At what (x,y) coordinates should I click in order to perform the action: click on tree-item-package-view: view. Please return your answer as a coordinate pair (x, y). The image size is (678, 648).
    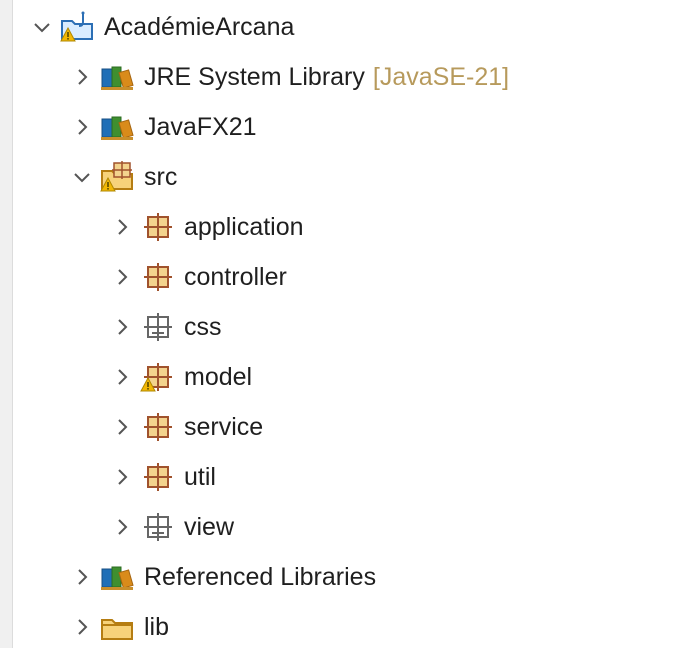
    Looking at the image, I should click on (172, 527).